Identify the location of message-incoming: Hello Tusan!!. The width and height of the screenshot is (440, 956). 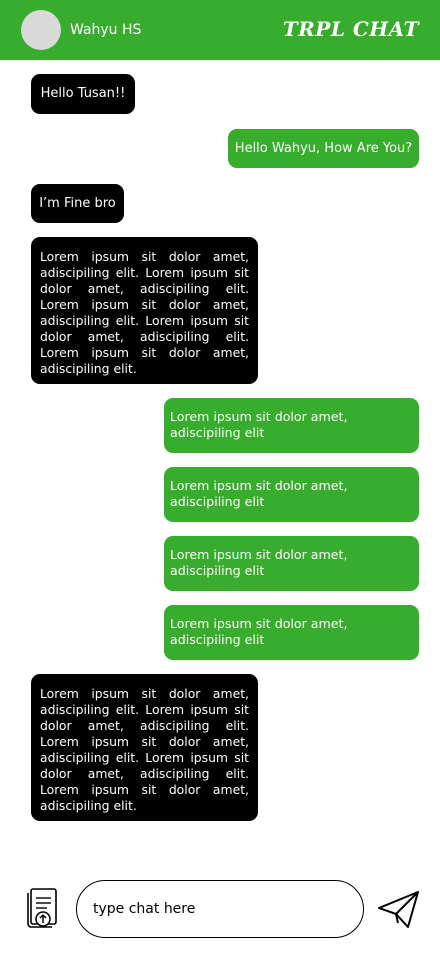
(83, 94).